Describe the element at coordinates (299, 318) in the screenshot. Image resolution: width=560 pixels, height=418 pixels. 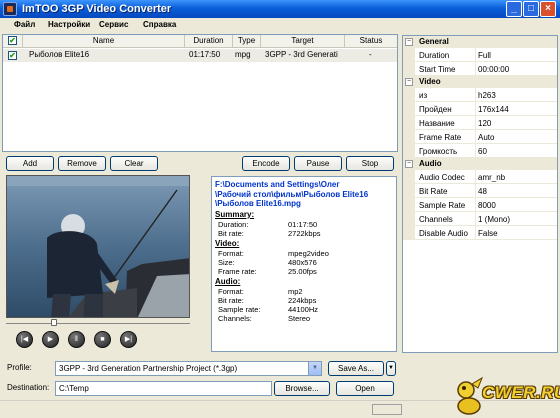
I see `info-value: Stereo` at that location.